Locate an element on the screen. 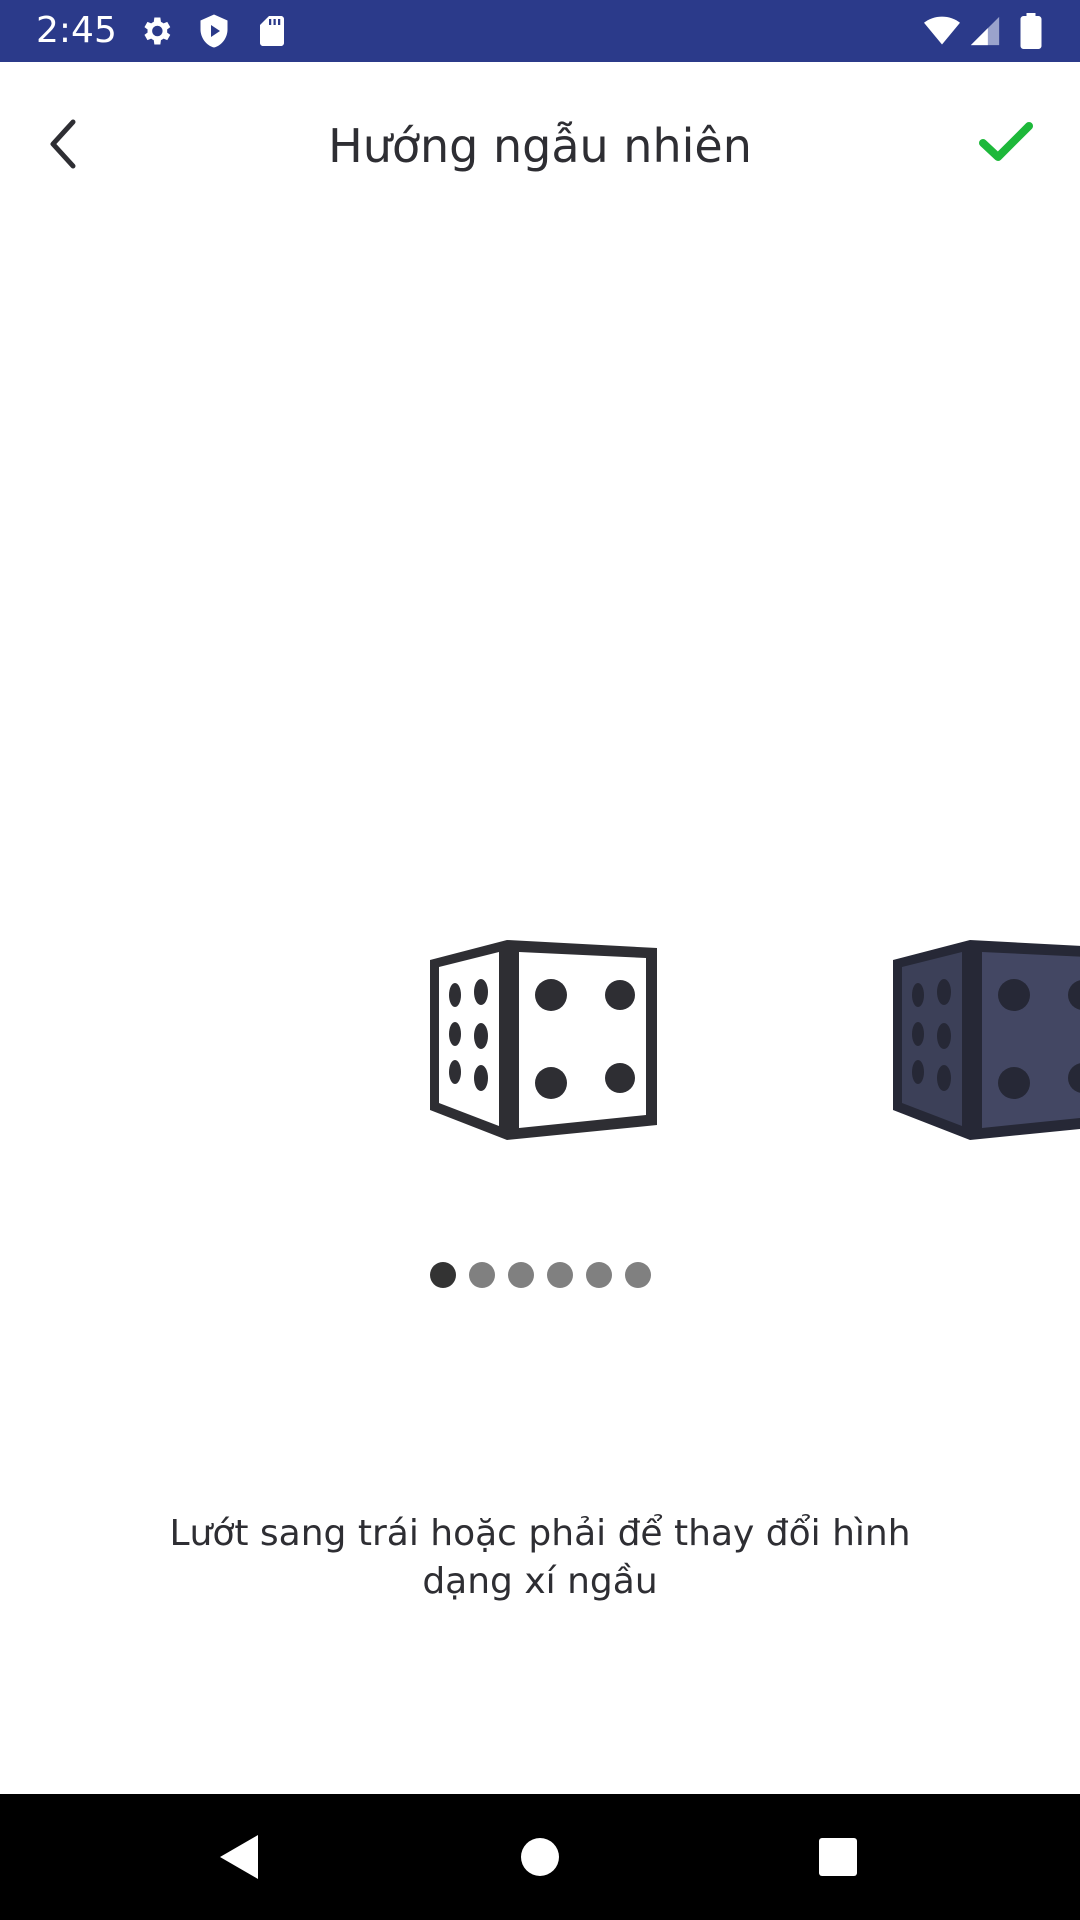 The height and width of the screenshot is (1920, 1080). home-circle-icon is located at coordinates (540, 1857).